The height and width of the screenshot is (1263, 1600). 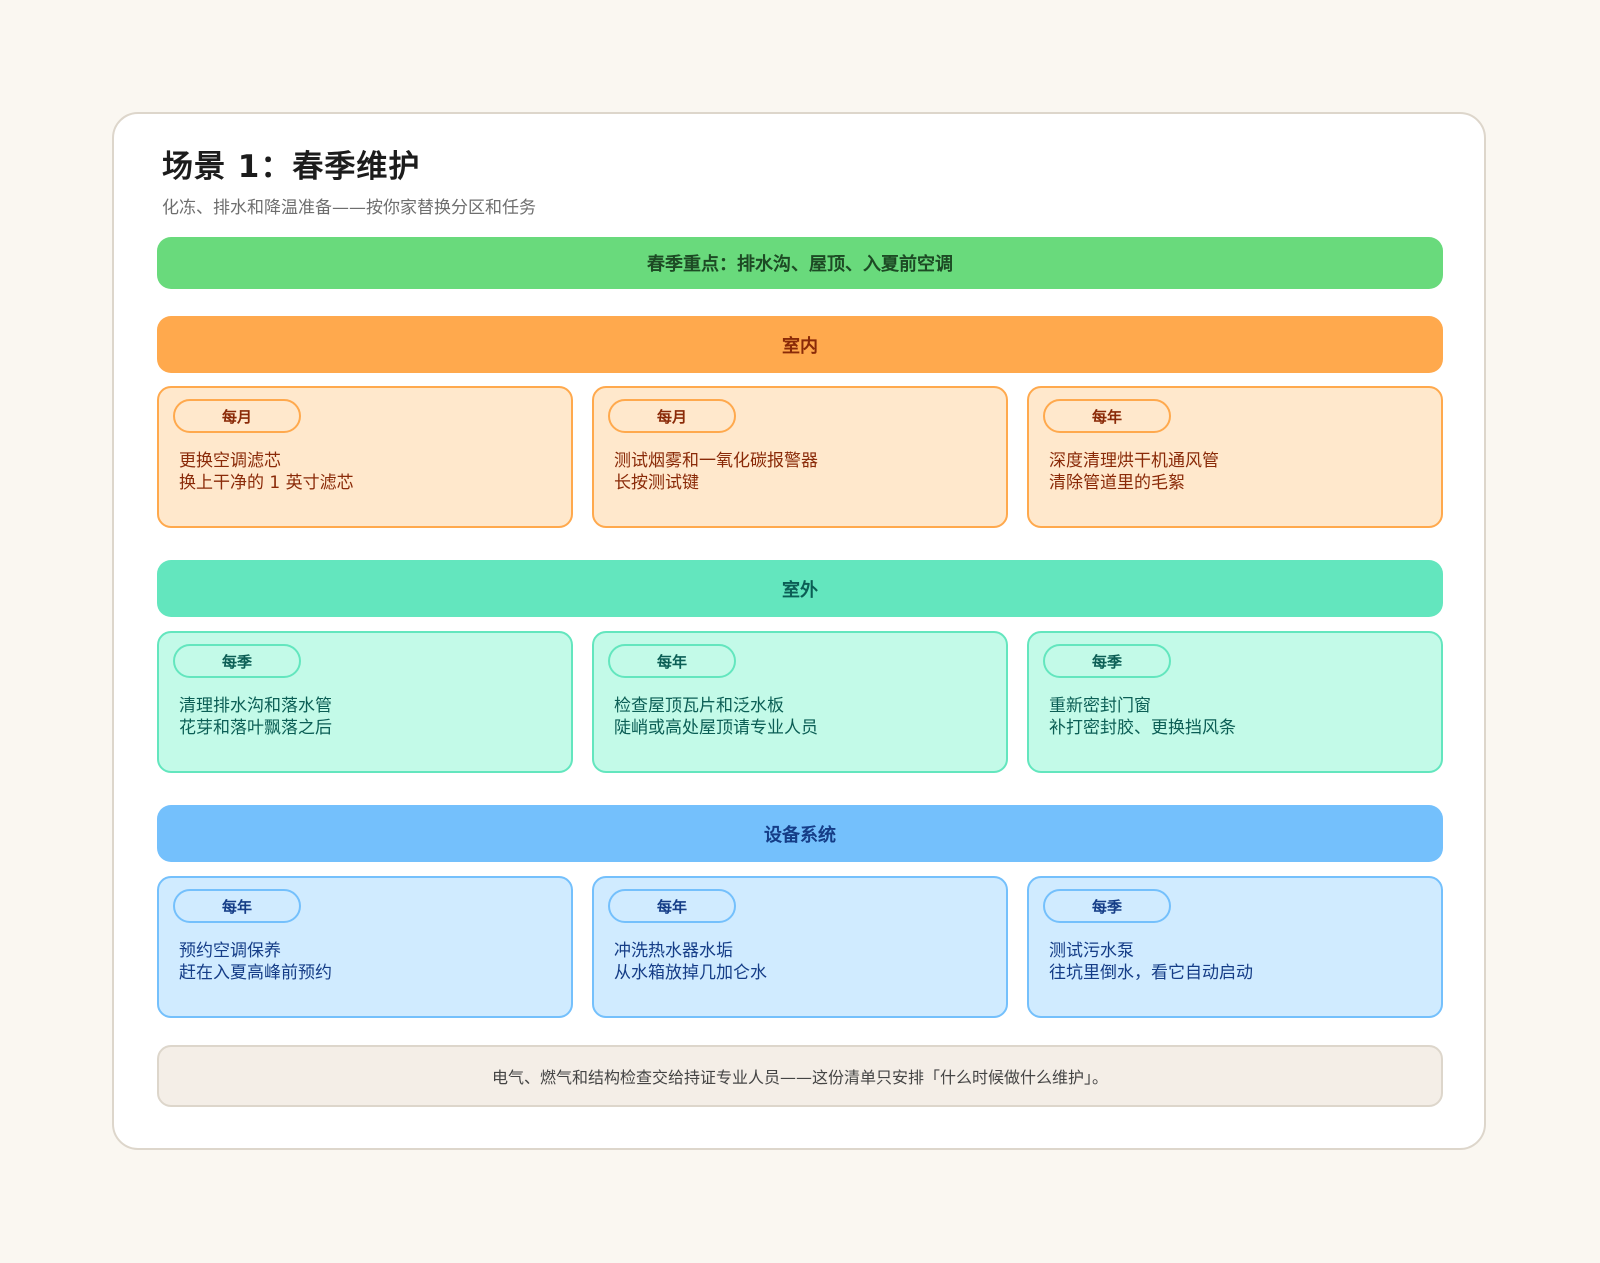 I want to click on page-subtitle: 化冻、排水和降温准备——按你家替换分区和任务, so click(x=349, y=208).